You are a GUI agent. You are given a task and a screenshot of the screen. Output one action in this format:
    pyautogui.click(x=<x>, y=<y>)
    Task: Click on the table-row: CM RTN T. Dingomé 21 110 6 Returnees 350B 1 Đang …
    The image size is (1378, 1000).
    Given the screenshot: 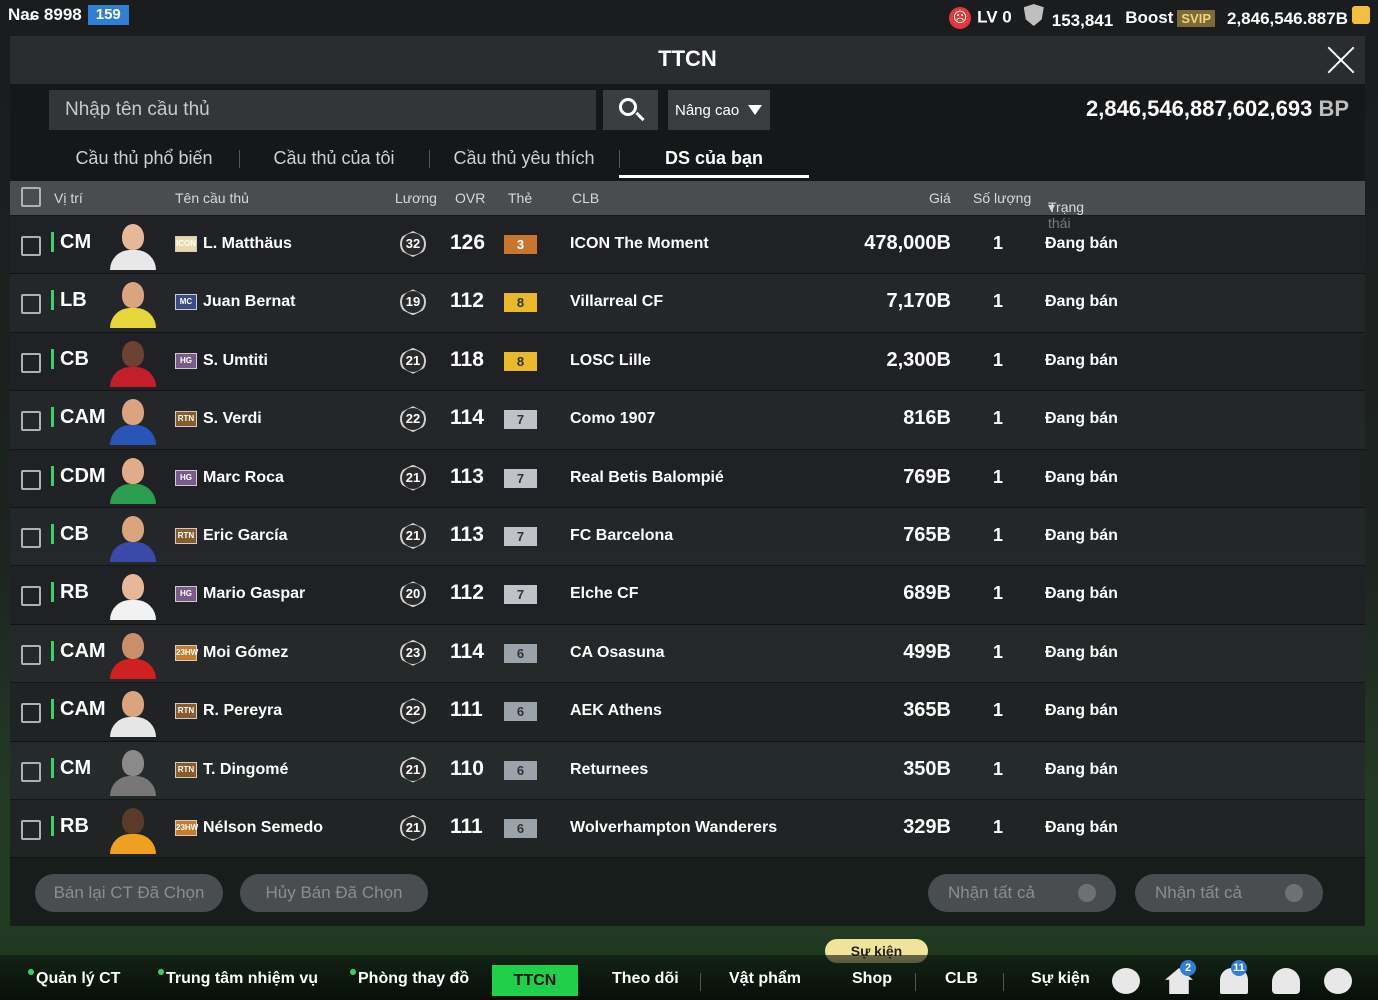 What is the action you would take?
    pyautogui.click(x=687, y=770)
    